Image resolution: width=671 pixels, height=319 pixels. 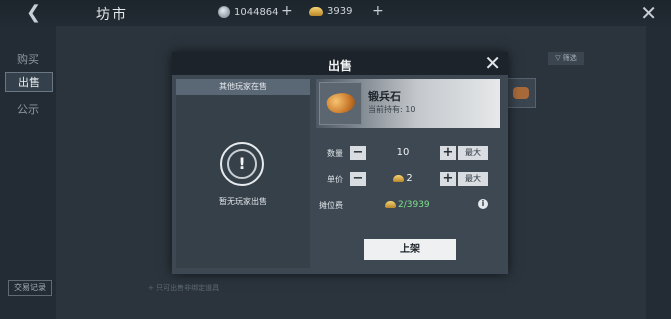 I want to click on sell-hint-text: + 只可出售非绑定道具, so click(x=184, y=288).